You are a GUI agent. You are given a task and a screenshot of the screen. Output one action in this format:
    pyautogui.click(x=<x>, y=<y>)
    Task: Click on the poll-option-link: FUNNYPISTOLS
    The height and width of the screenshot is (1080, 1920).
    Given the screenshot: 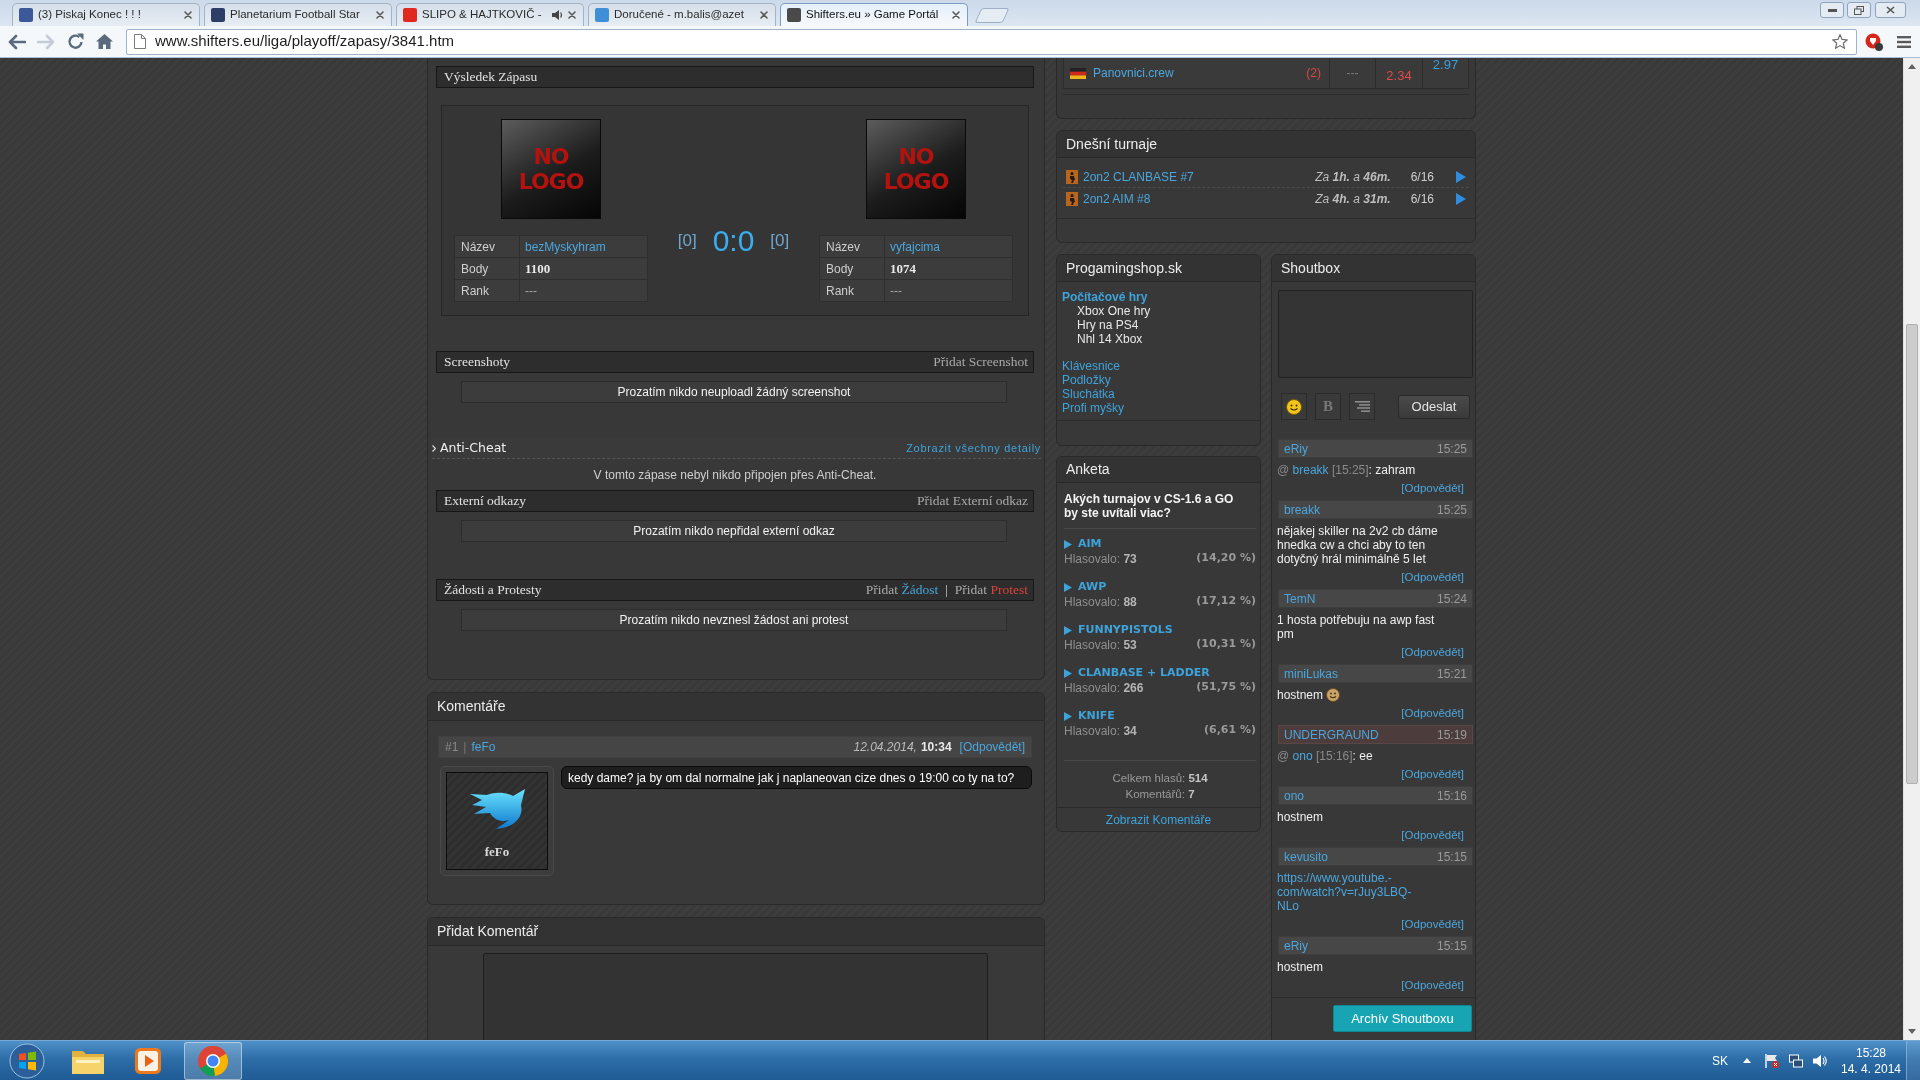 What is the action you would take?
    pyautogui.click(x=1125, y=630)
    